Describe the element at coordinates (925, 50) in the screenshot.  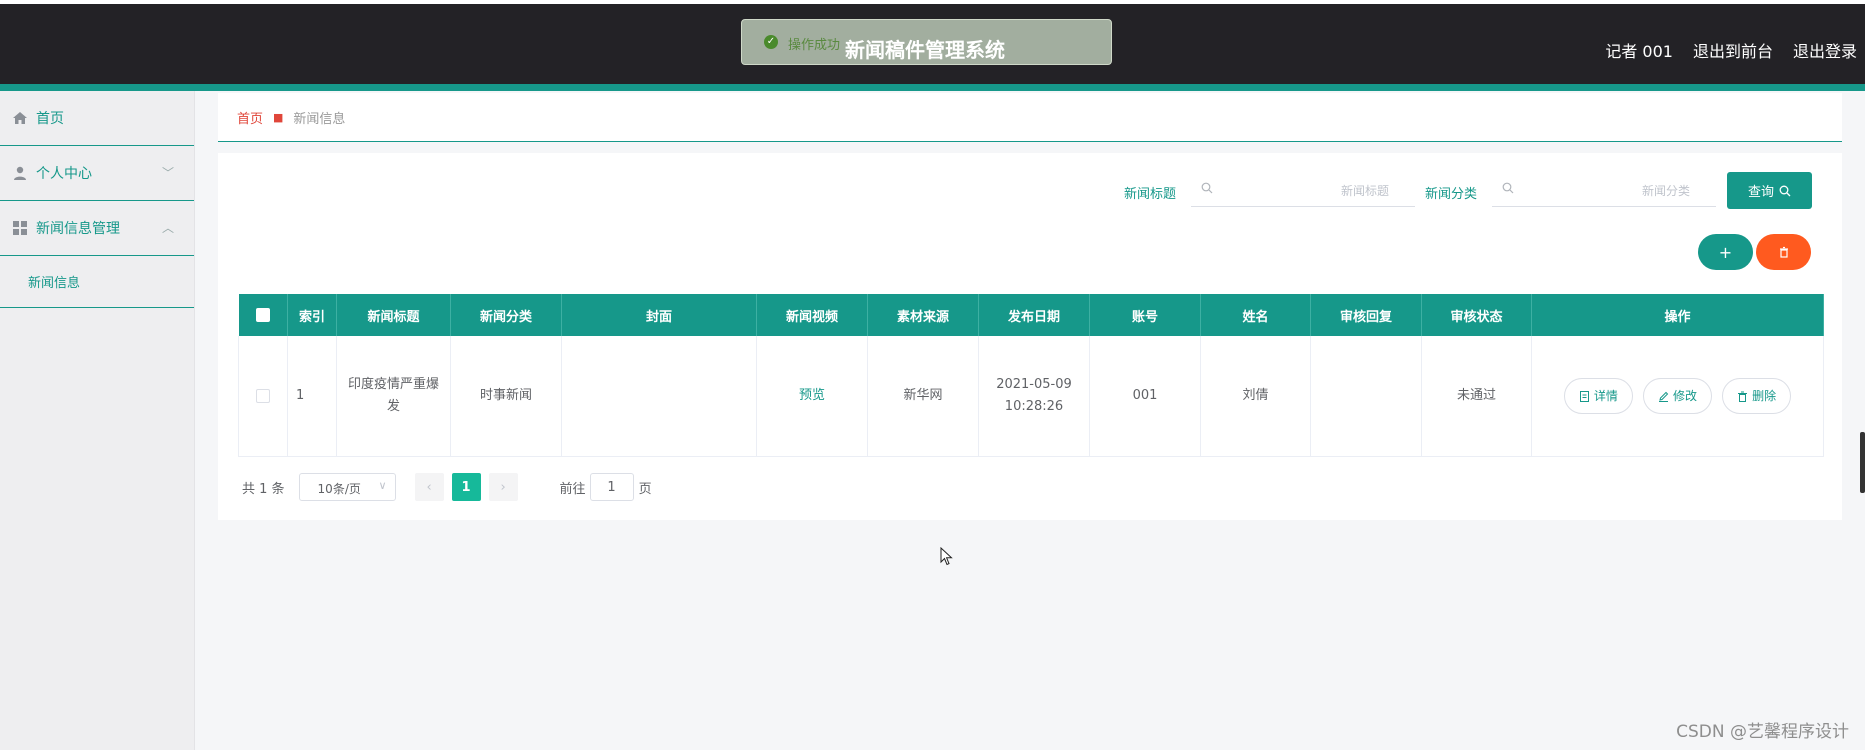
I see `app-title: 新闻稿件管理系统` at that location.